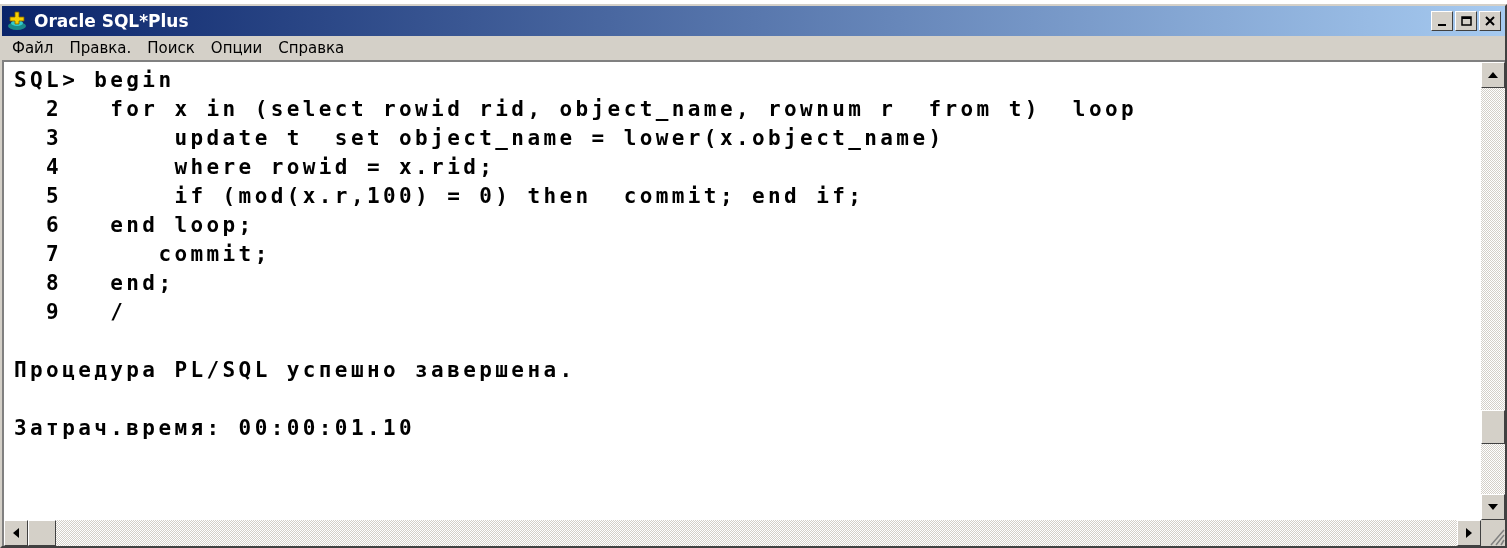  I want to click on menu-item: Справка, so click(311, 48).